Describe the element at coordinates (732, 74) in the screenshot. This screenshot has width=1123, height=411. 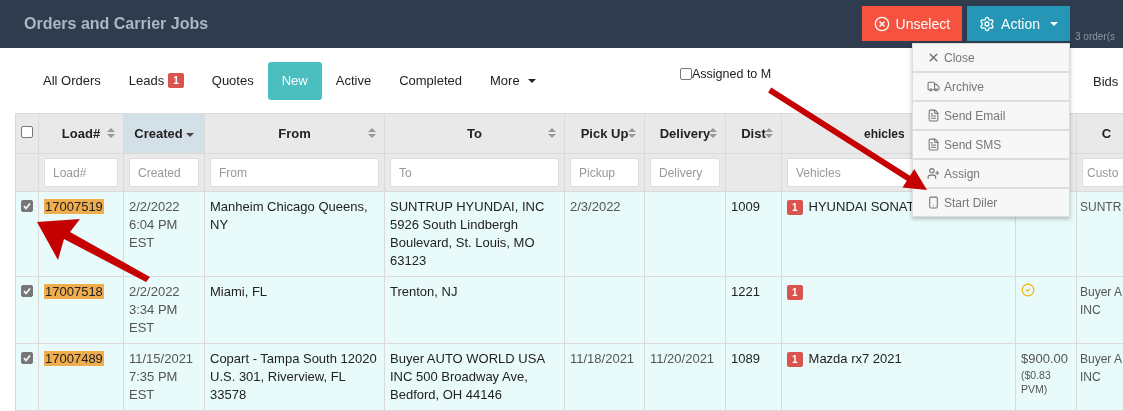
I see `checkbox-label: Assigned to M` at that location.